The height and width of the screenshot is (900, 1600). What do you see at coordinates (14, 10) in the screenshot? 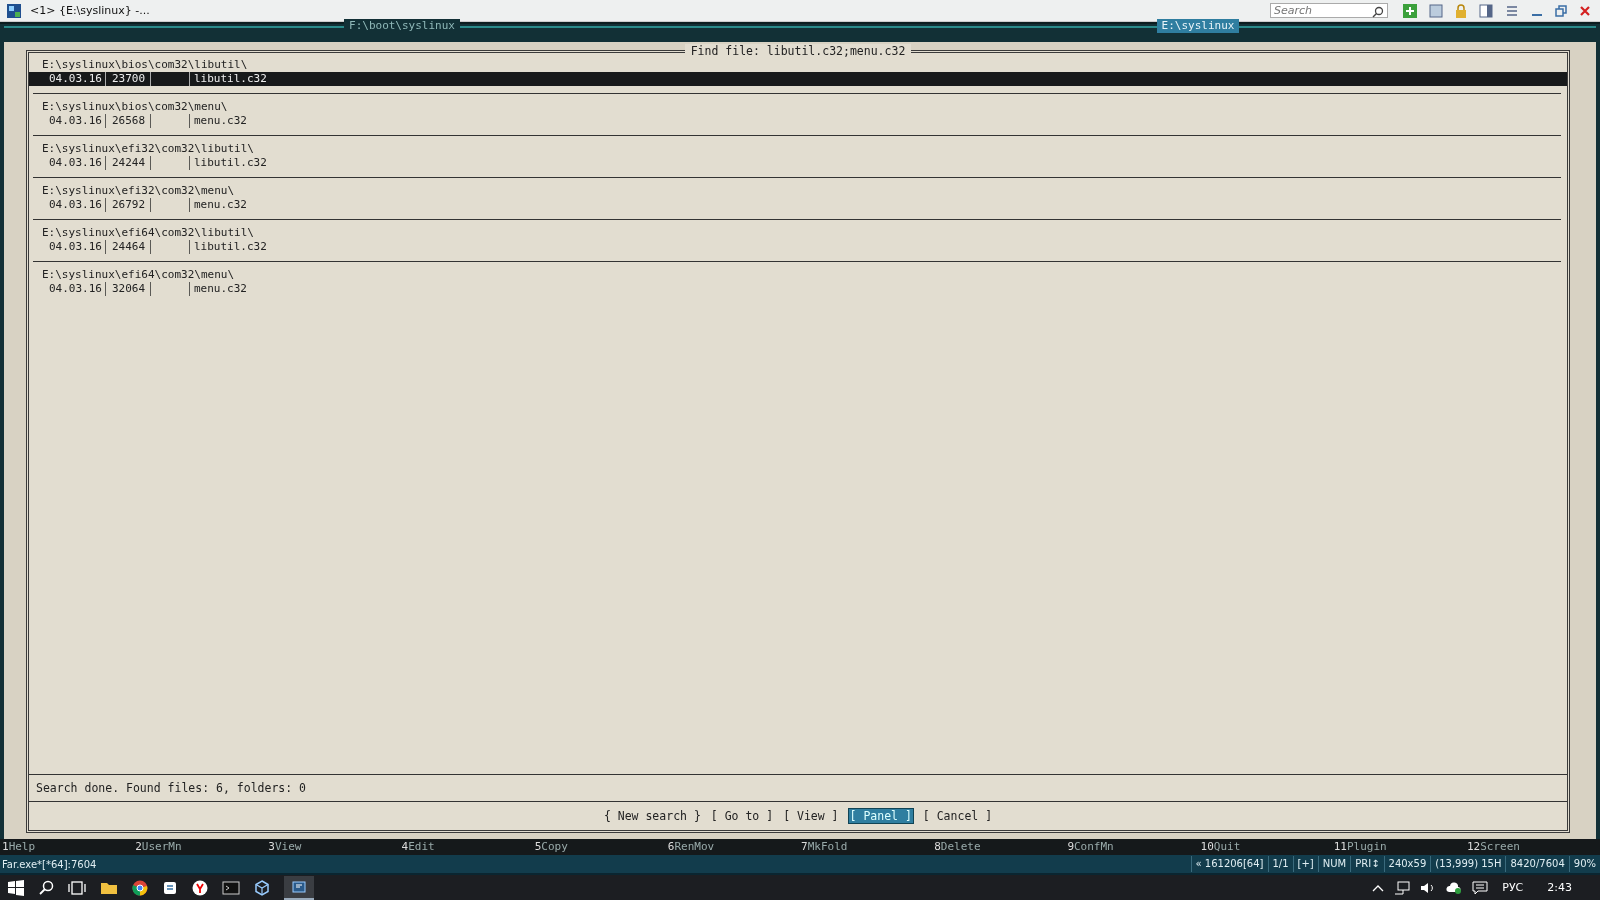
I see `app-icon` at bounding box center [14, 10].